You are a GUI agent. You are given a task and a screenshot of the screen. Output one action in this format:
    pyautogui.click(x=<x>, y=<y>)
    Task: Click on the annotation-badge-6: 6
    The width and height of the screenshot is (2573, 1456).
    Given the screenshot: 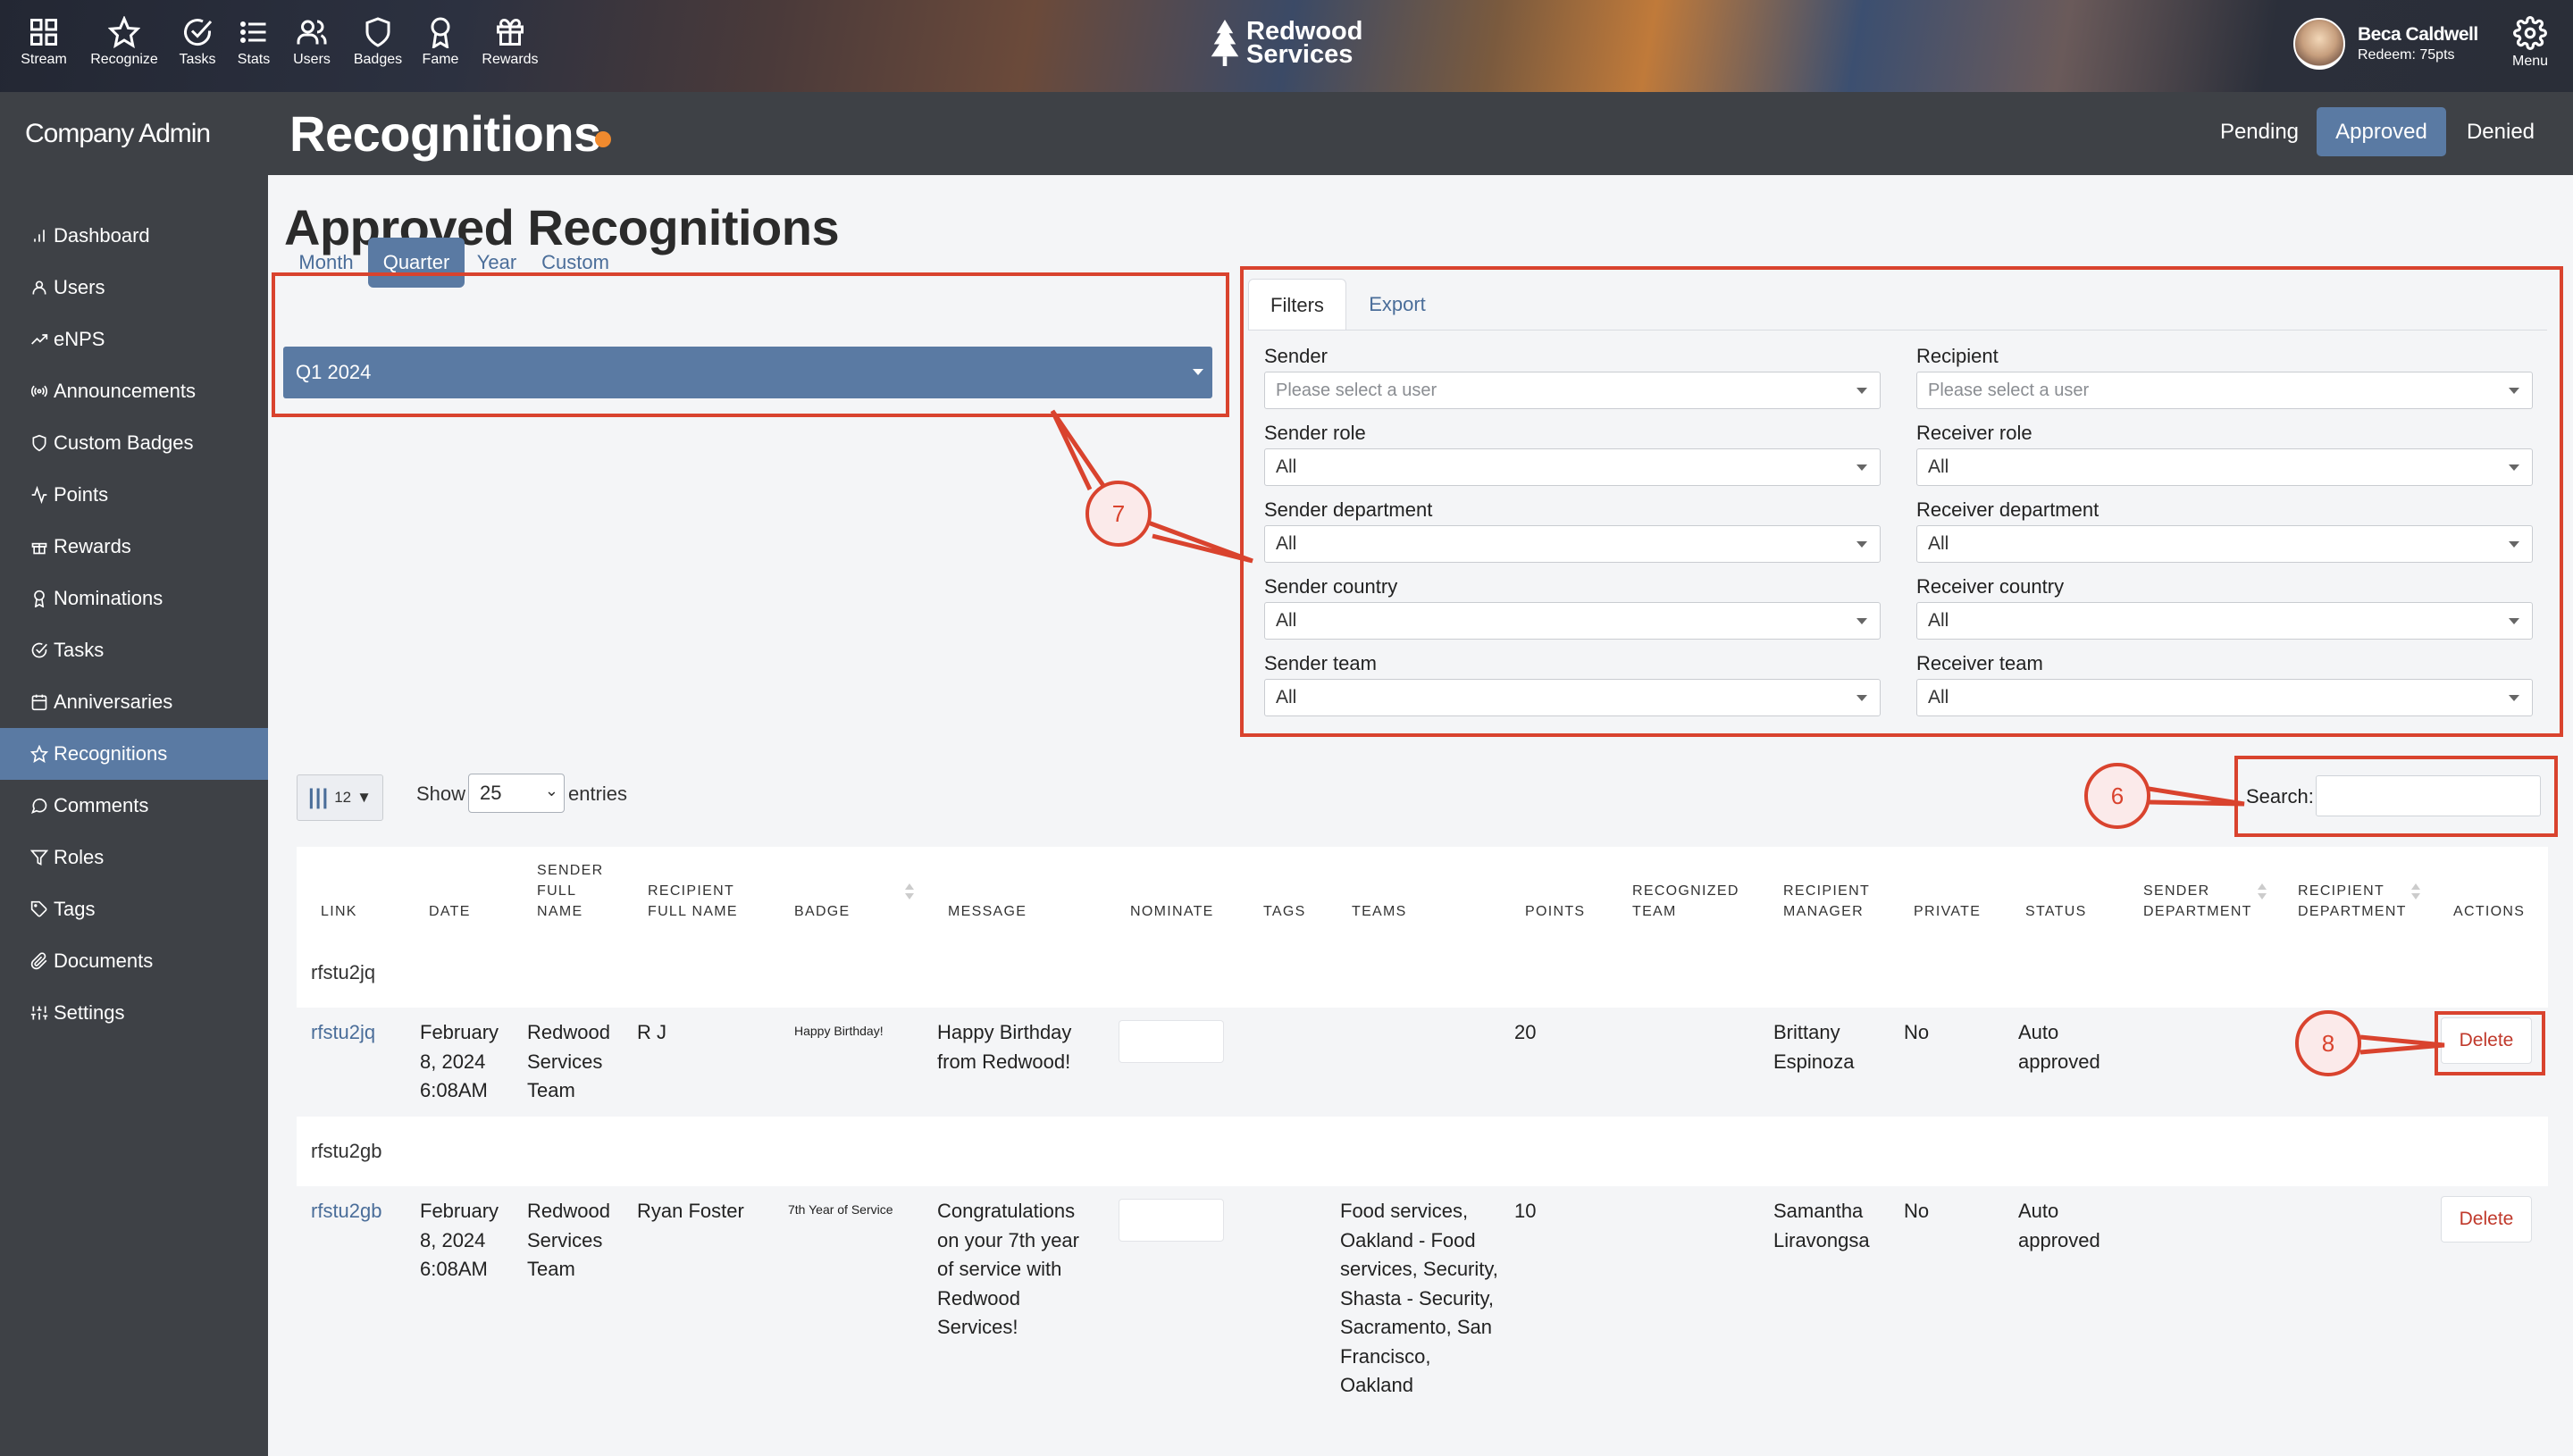 What is the action you would take?
    pyautogui.click(x=2117, y=796)
    